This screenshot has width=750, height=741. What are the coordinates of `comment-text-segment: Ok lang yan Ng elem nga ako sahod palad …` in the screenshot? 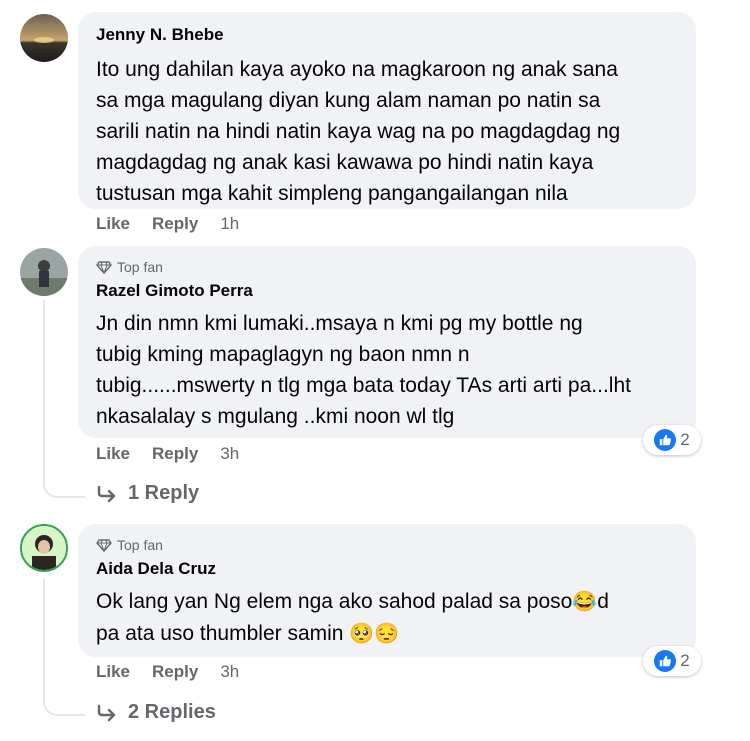 It's located at (334, 601).